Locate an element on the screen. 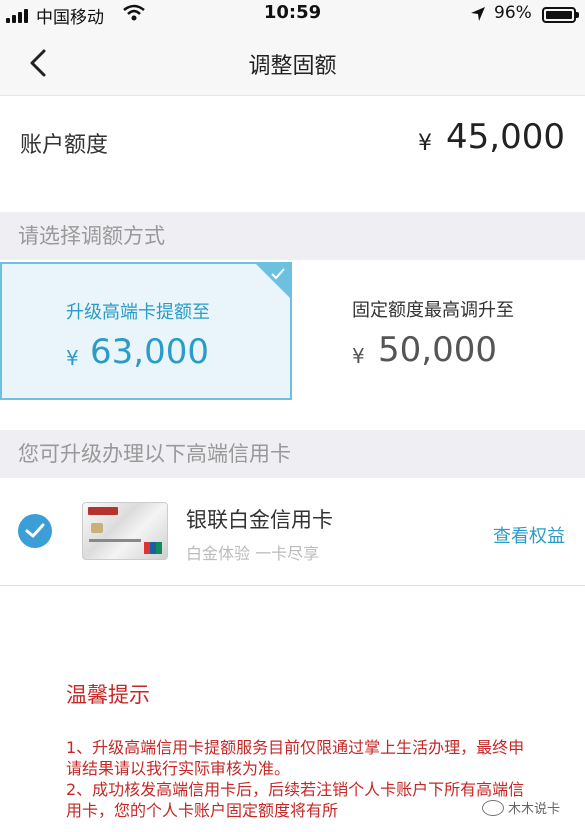 The width and height of the screenshot is (585, 832). option-upgrade-card: 升级高端卡提额至 ¥ 63,000 is located at coordinates (146, 331).